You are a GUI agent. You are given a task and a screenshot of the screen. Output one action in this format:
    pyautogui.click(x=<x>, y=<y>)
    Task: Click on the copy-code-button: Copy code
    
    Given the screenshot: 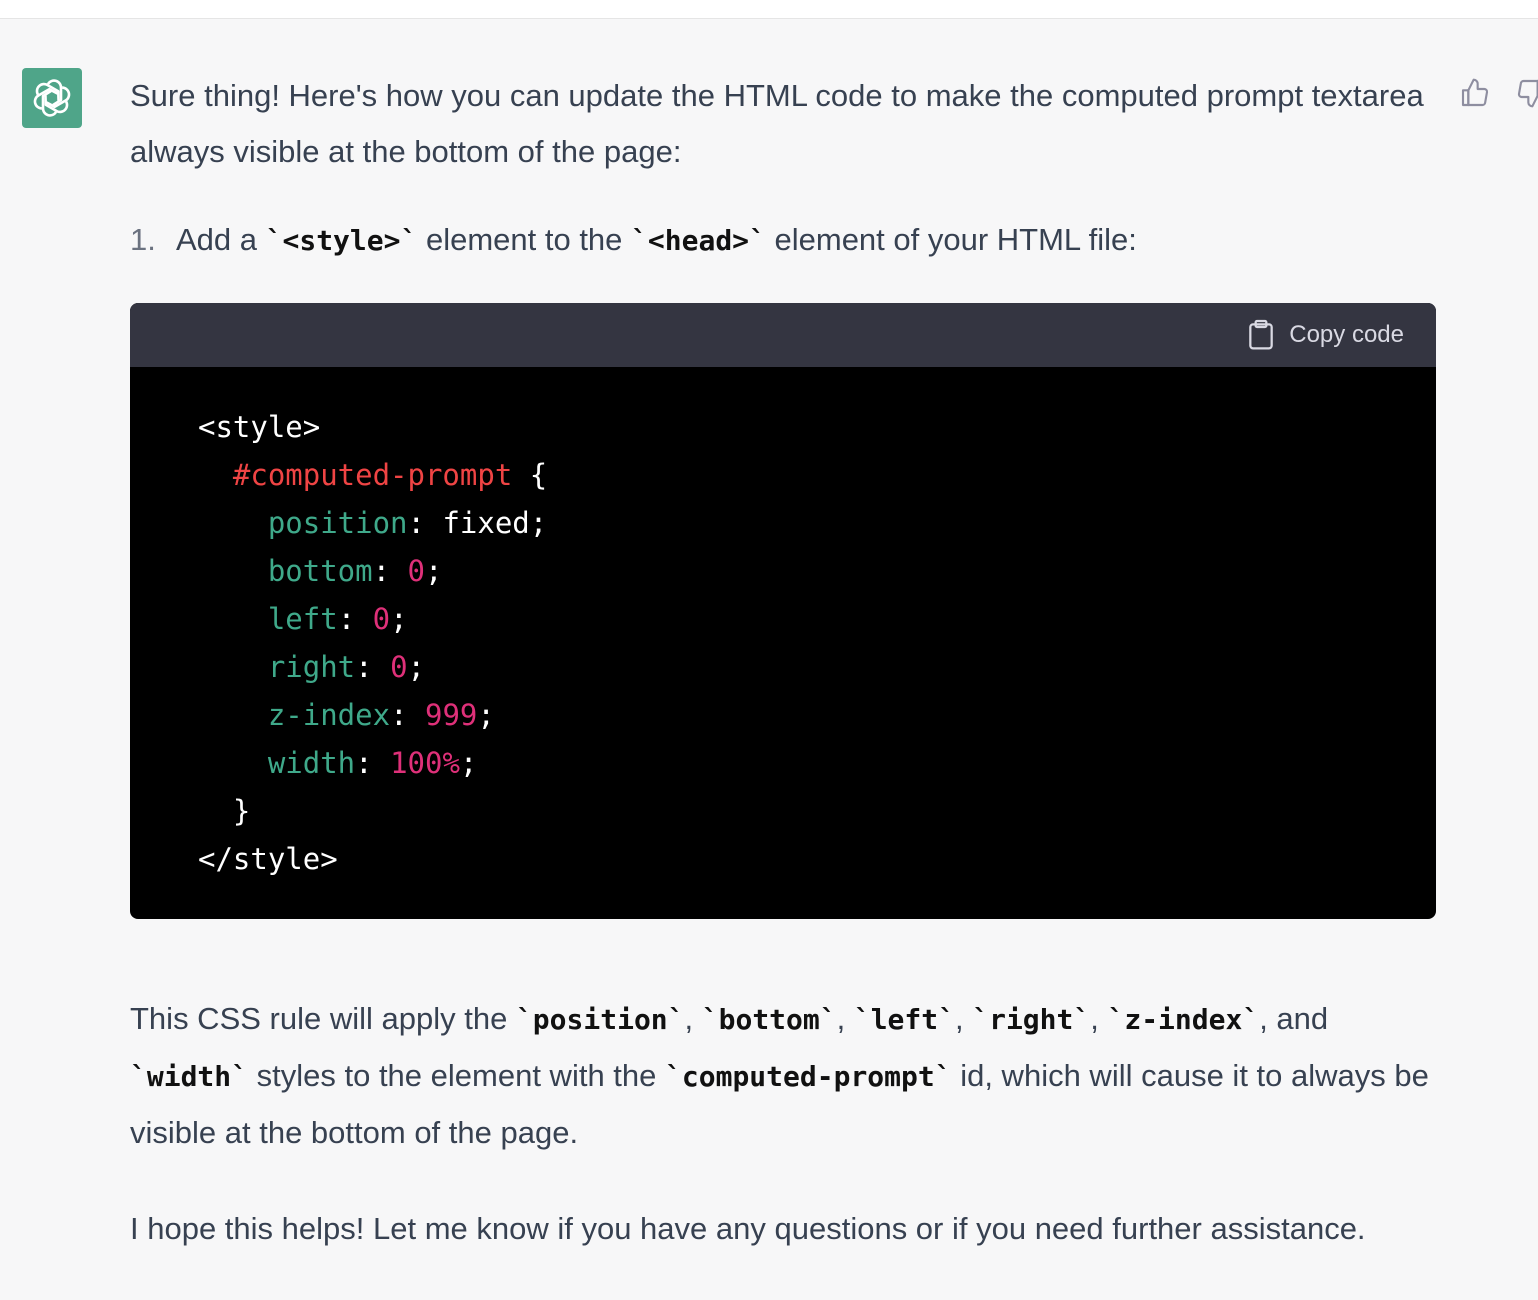 What is the action you would take?
    pyautogui.click(x=1325, y=335)
    